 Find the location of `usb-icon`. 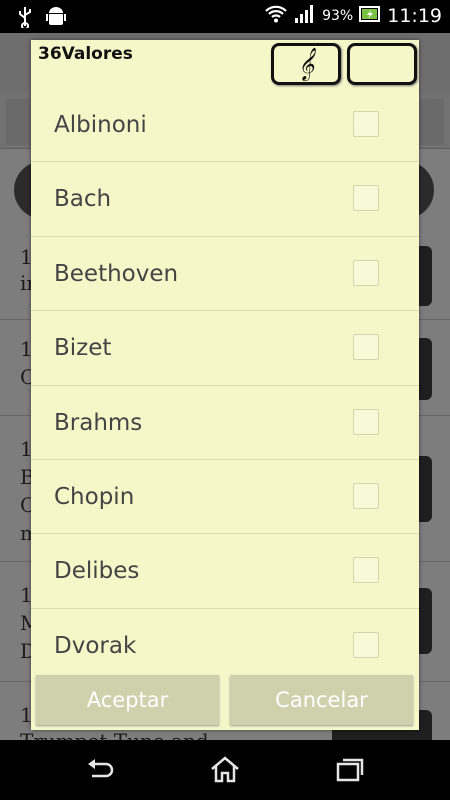

usb-icon is located at coordinates (25, 19).